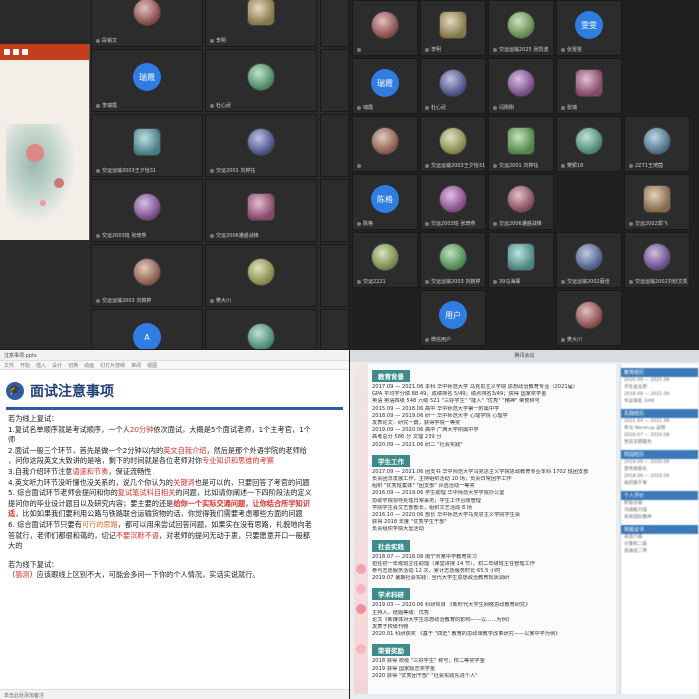 This screenshot has height=699, width=699. Describe the element at coordinates (371, 281) in the screenshot. I see `participant-name: 交运2221` at that location.